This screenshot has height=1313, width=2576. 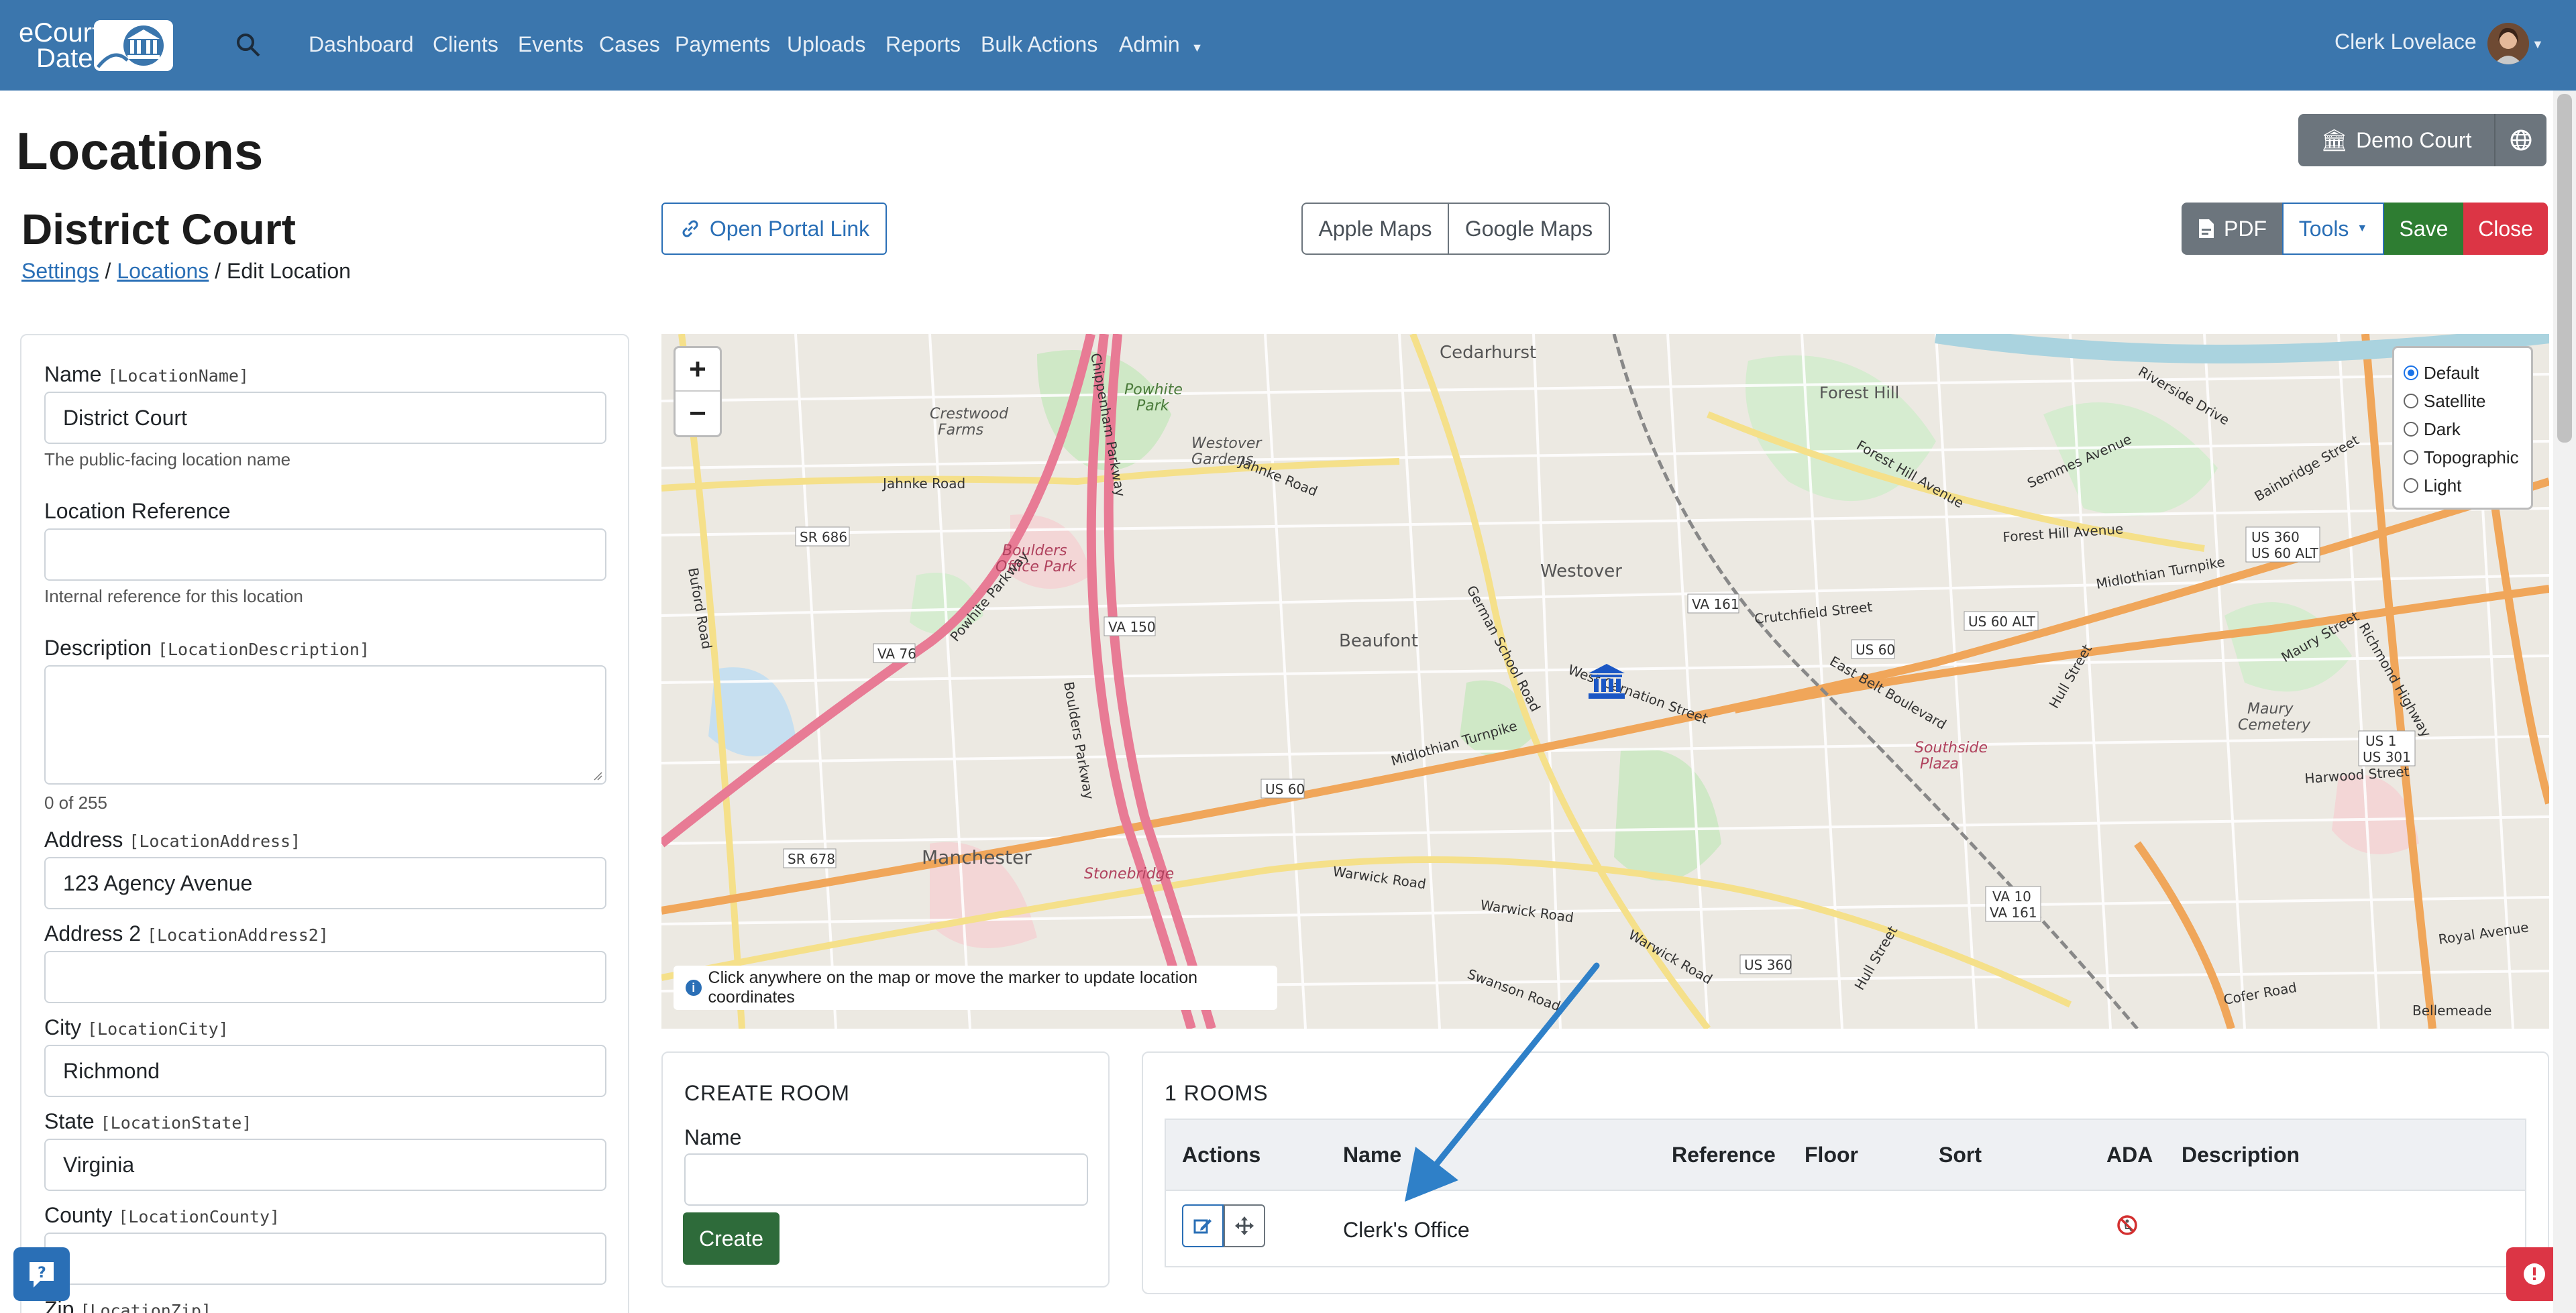 I want to click on svg-text: Farms, so click(x=960, y=430).